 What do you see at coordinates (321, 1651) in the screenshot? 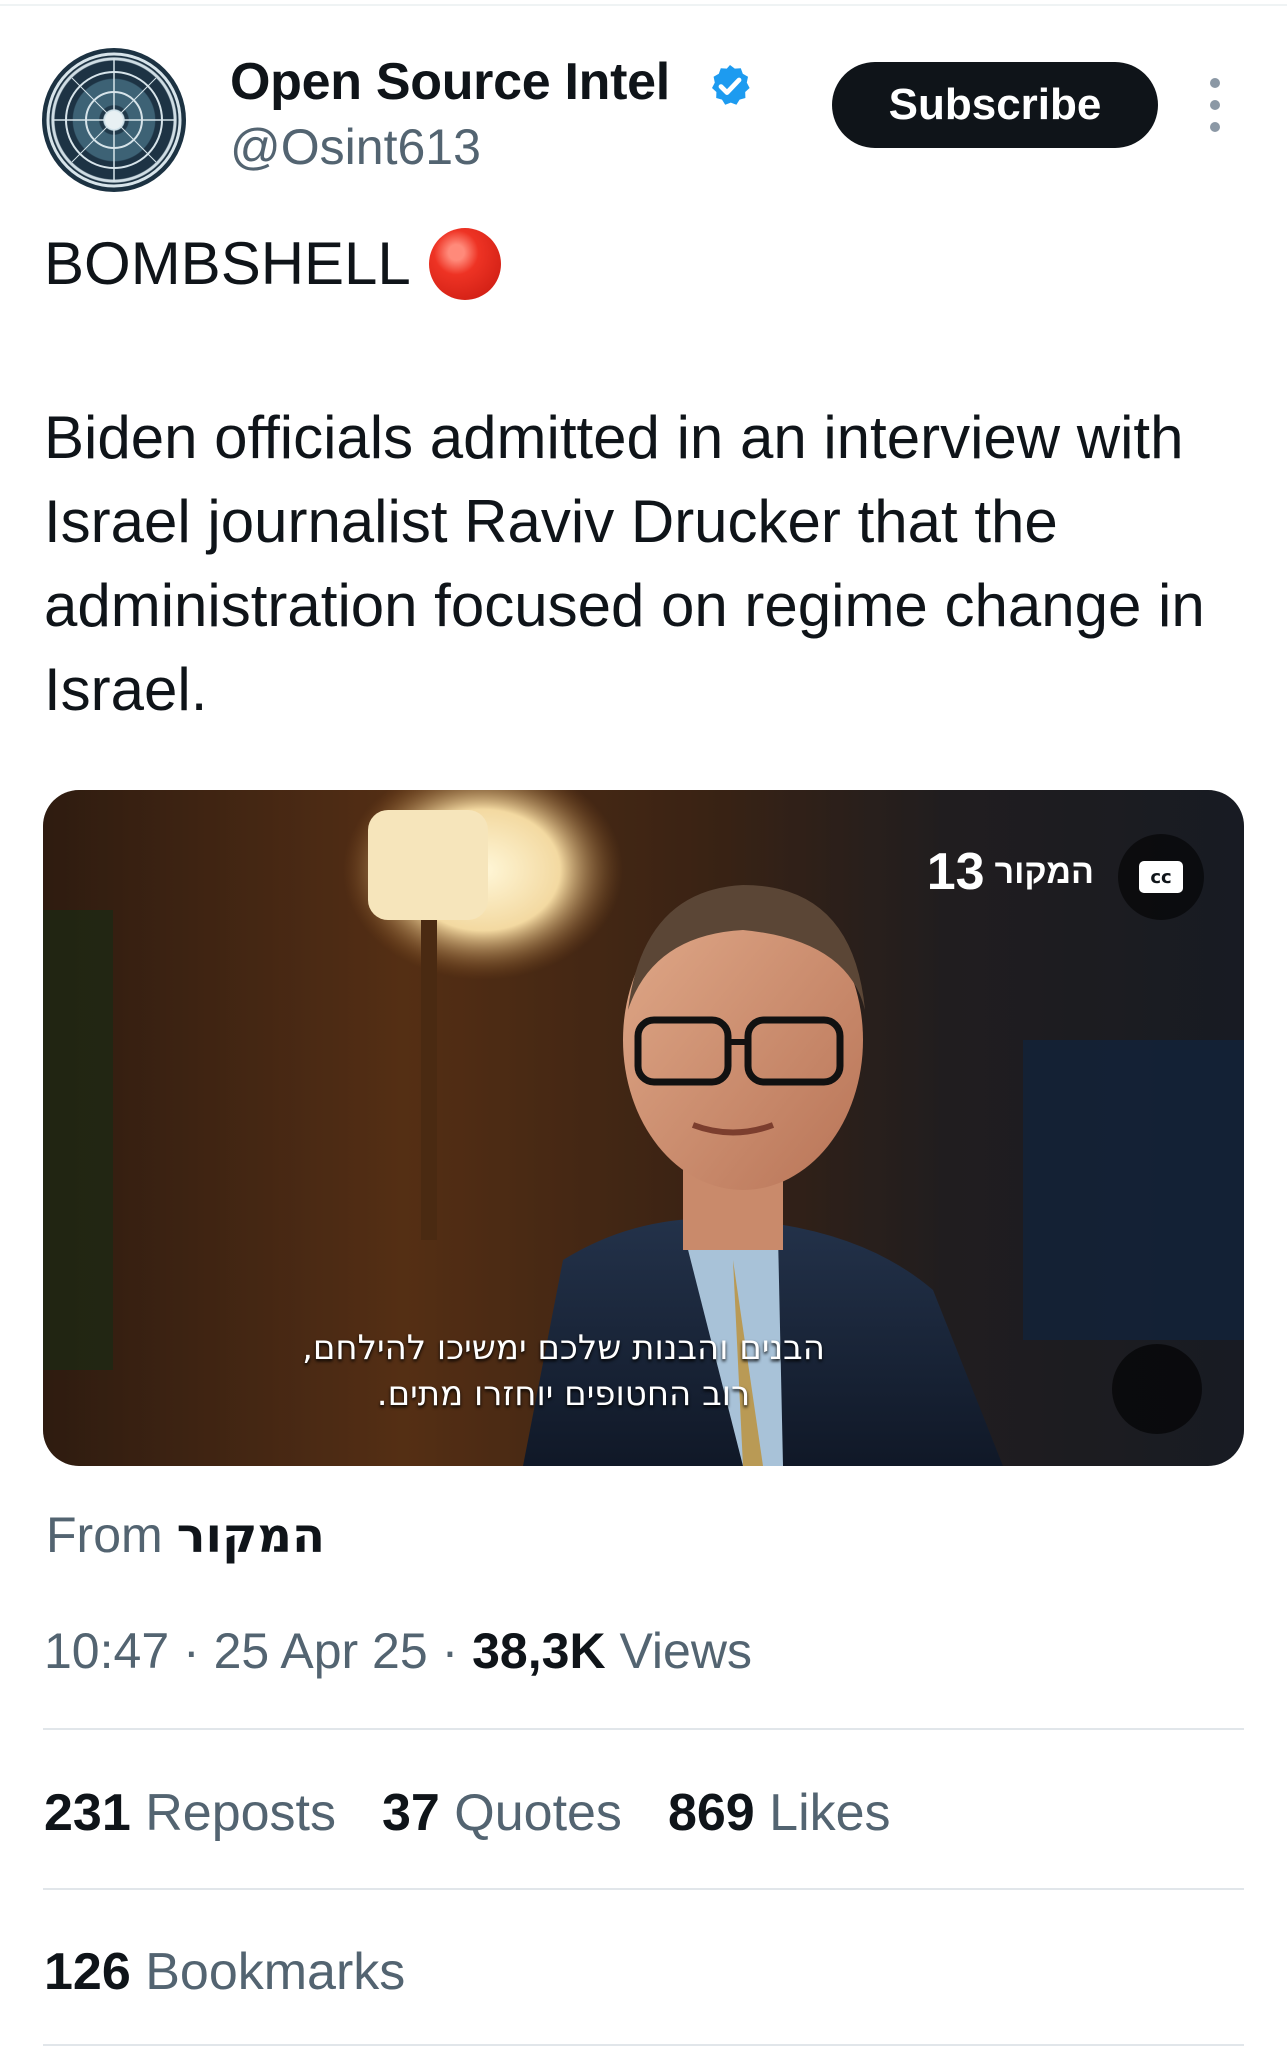
I see `post-date: 25 Apr 25` at bounding box center [321, 1651].